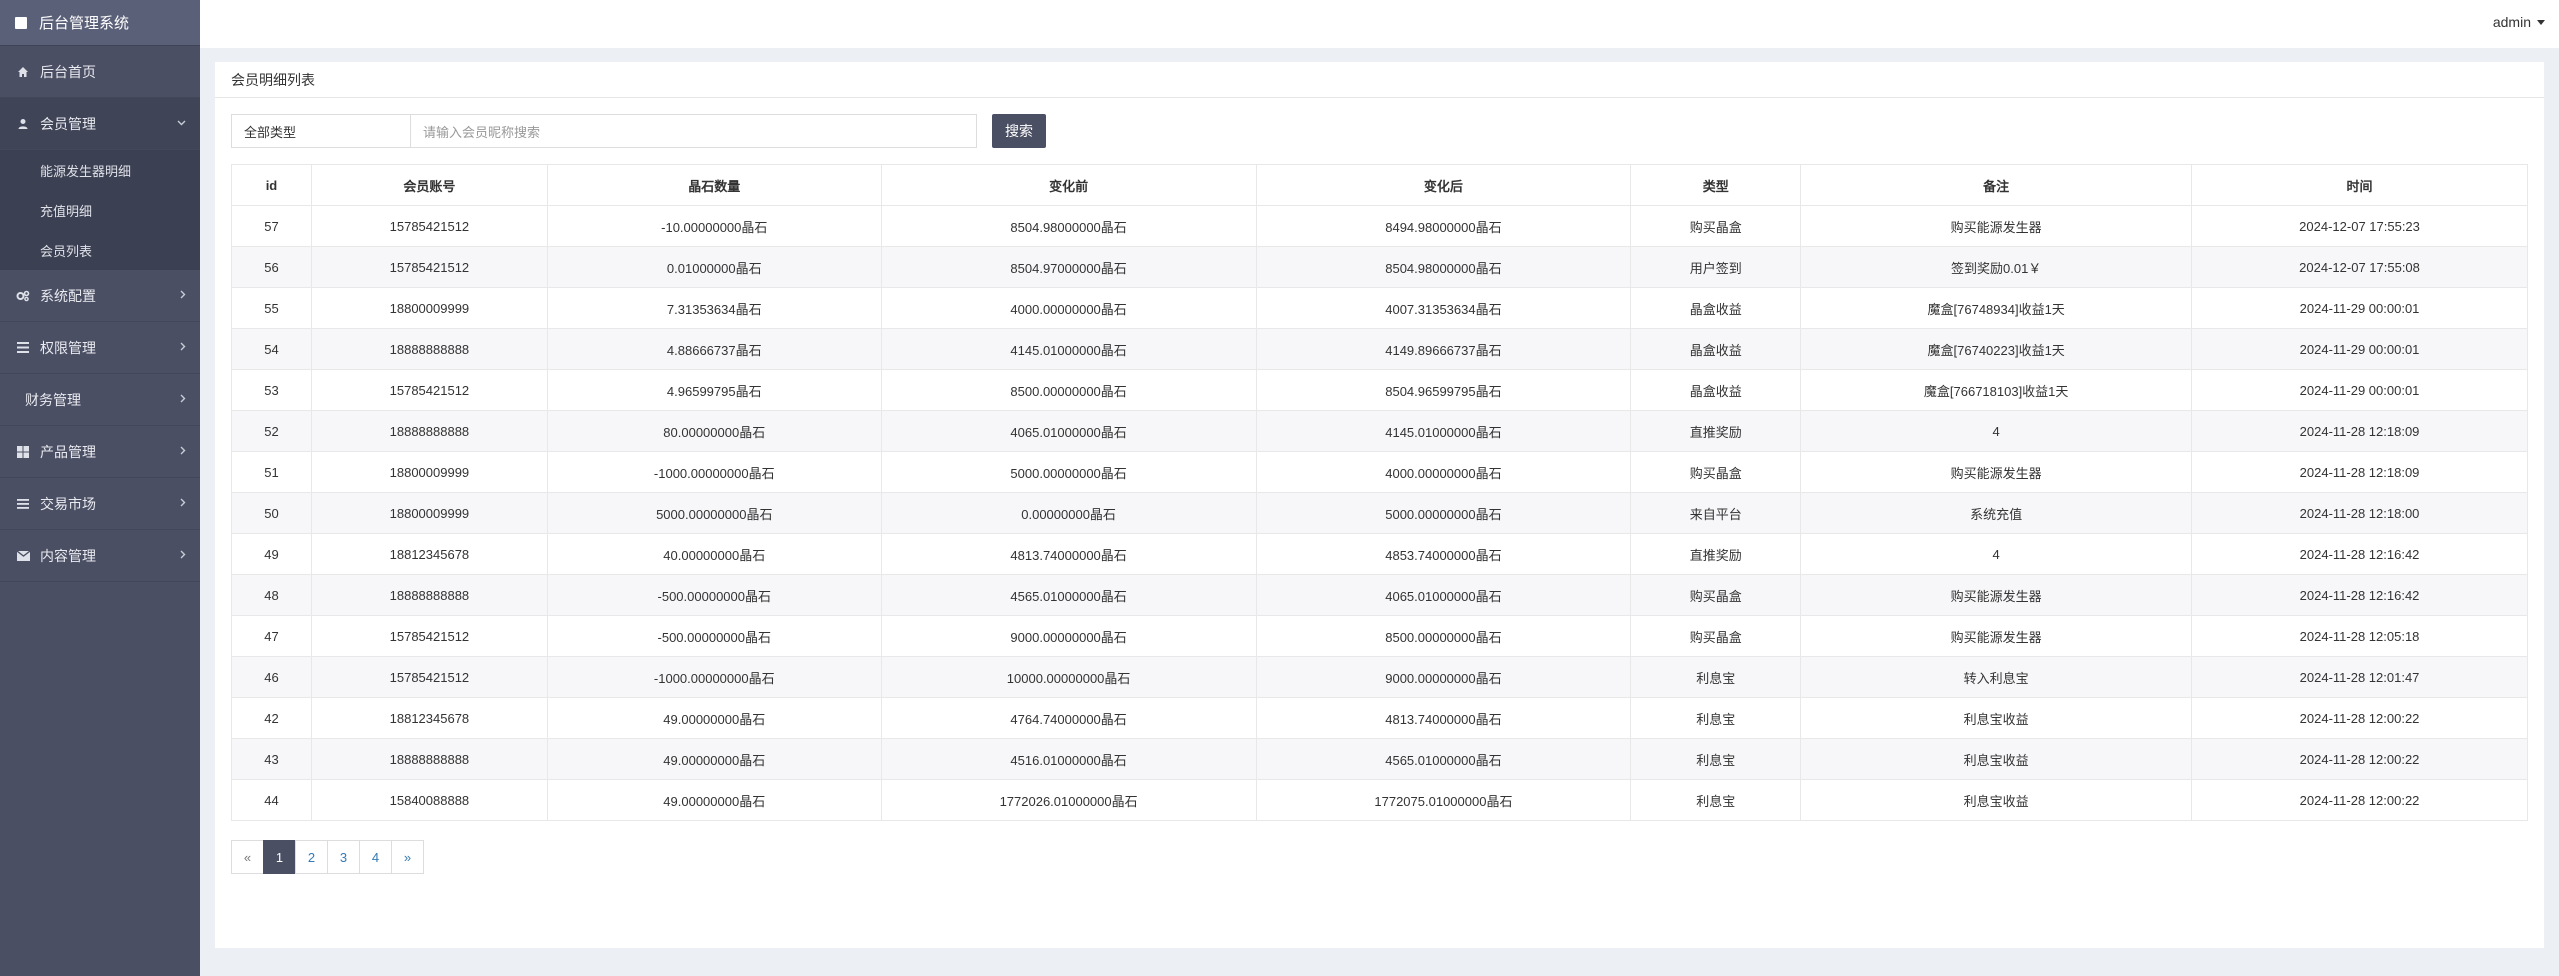 The image size is (2559, 976). I want to click on sidebar: 后台管理系统 后台首页 会员管理 能源发生器明细 充值明细 会员列表 系统配置, so click(100, 488).